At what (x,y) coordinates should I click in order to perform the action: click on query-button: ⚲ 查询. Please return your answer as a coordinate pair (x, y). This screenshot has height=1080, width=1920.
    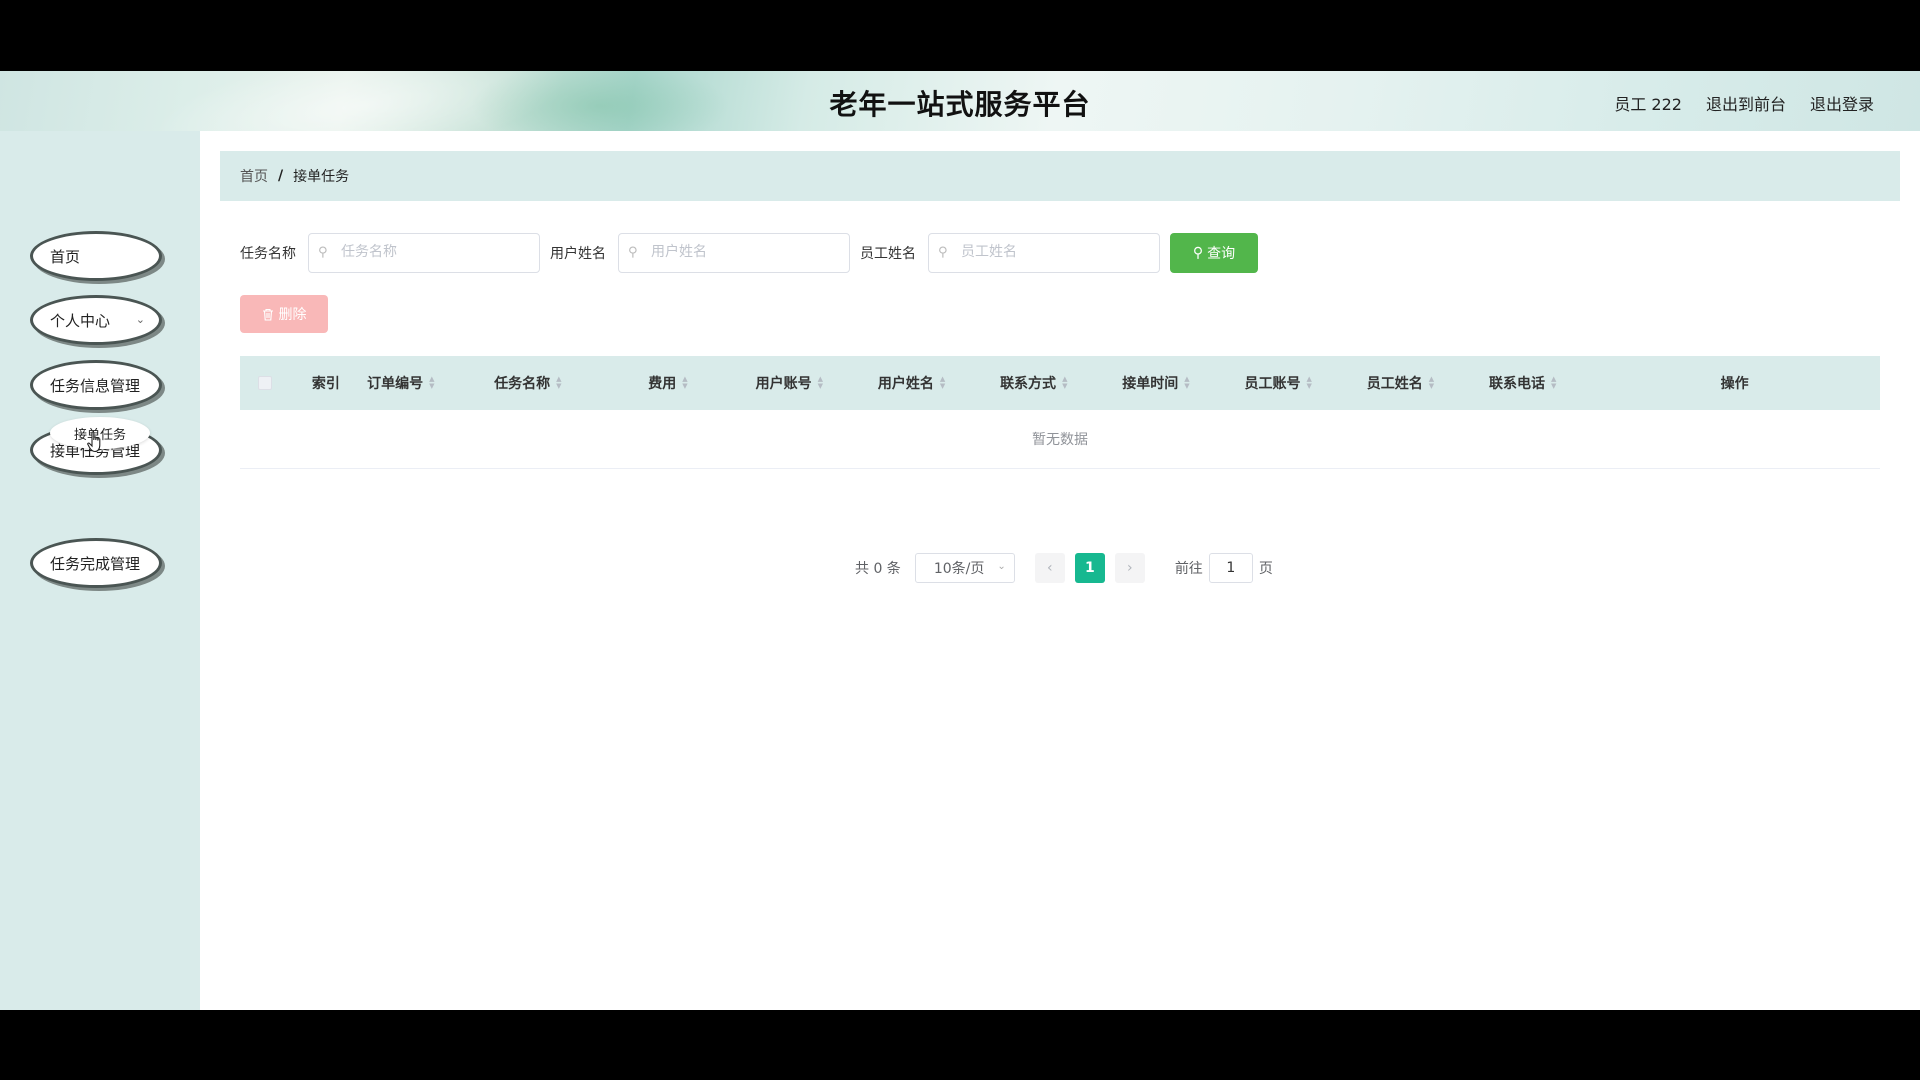
    Looking at the image, I should click on (1214, 253).